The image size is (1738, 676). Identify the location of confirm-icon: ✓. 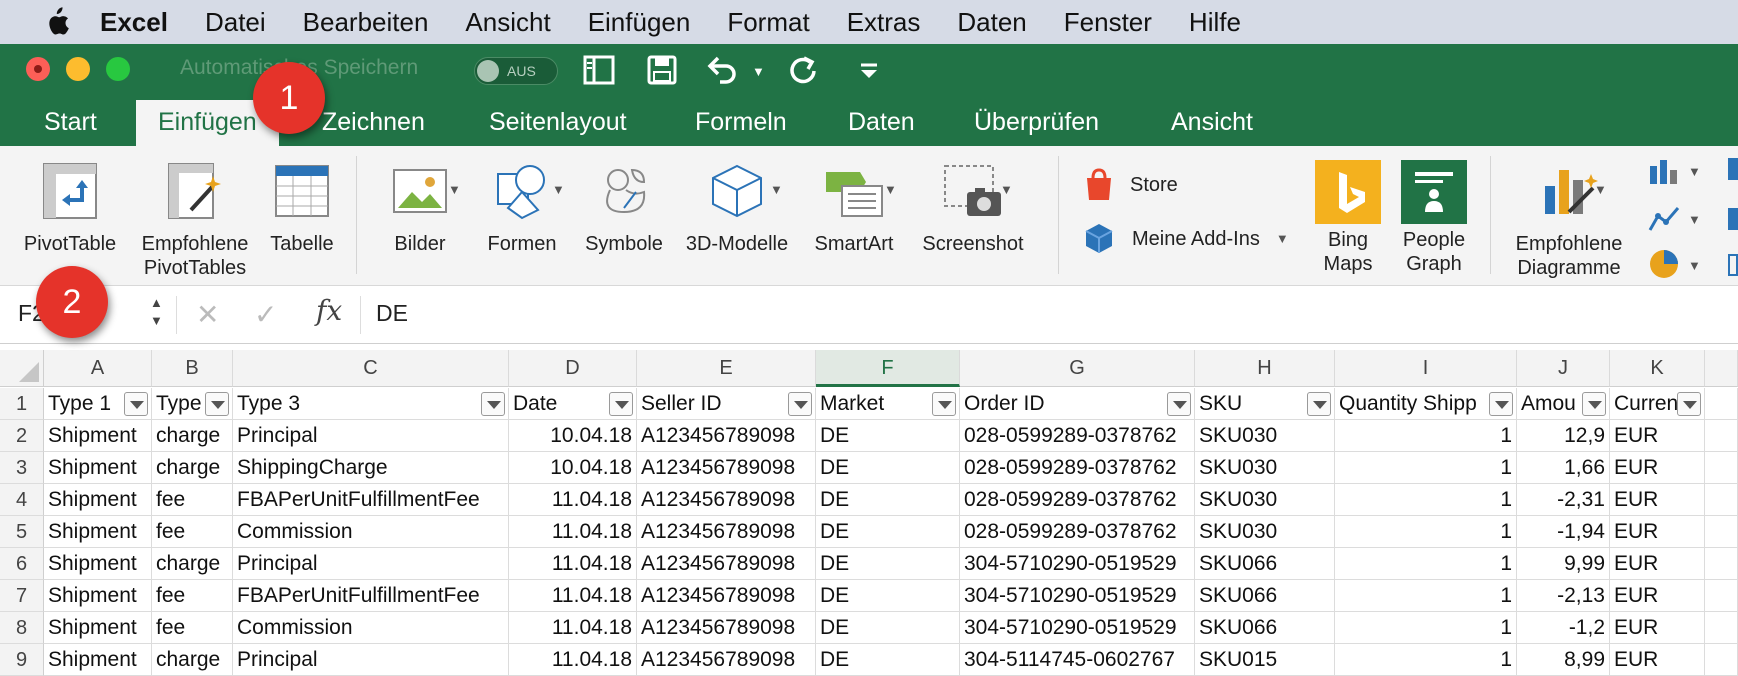
(265, 314).